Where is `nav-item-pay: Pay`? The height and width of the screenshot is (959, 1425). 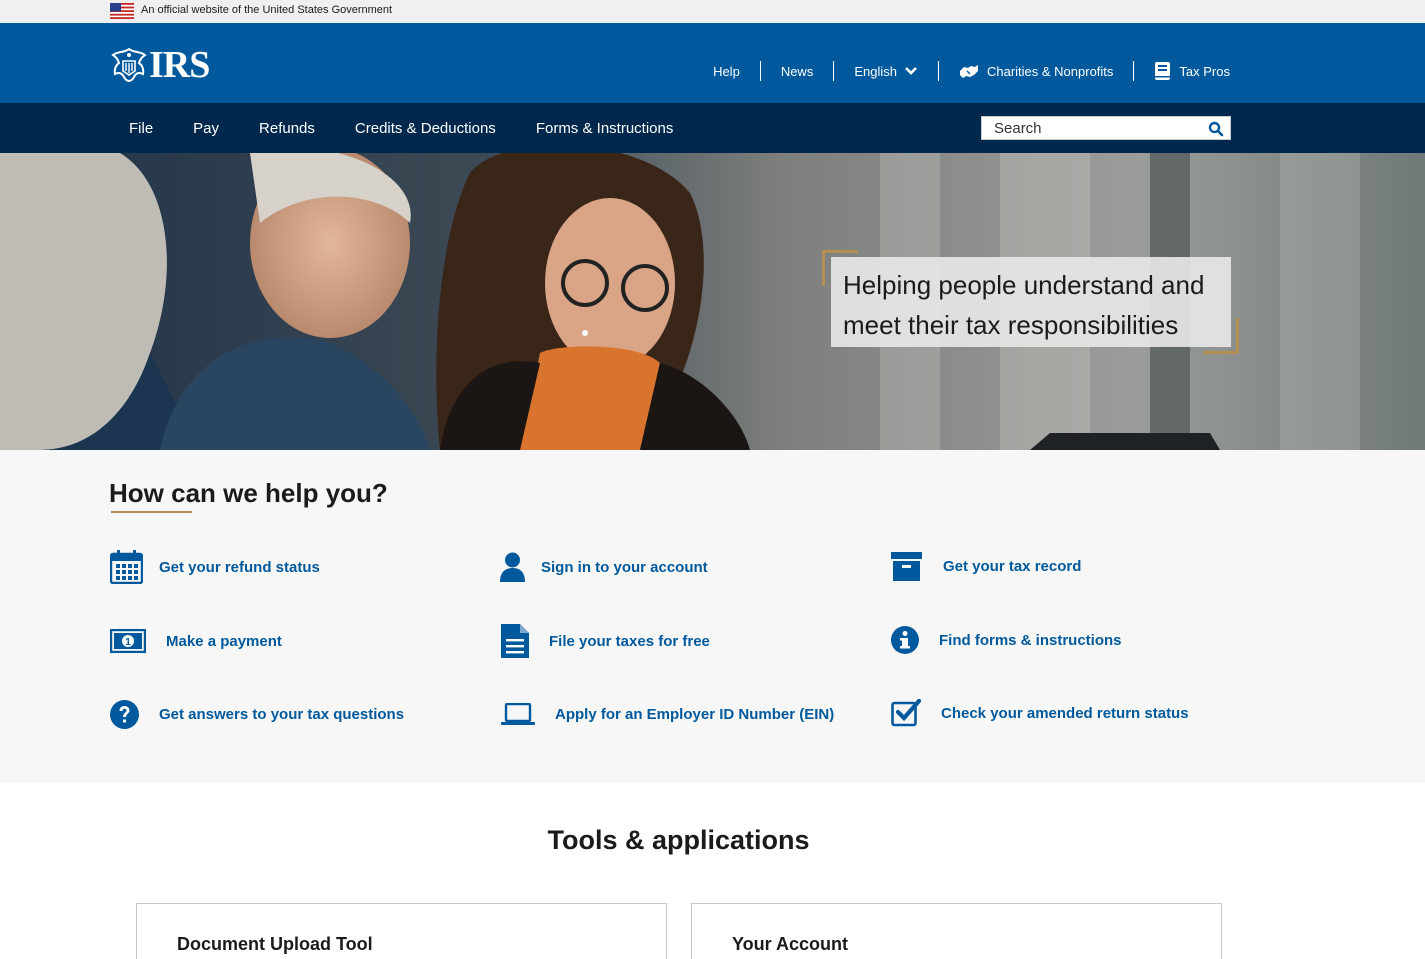 nav-item-pay: Pay is located at coordinates (206, 128).